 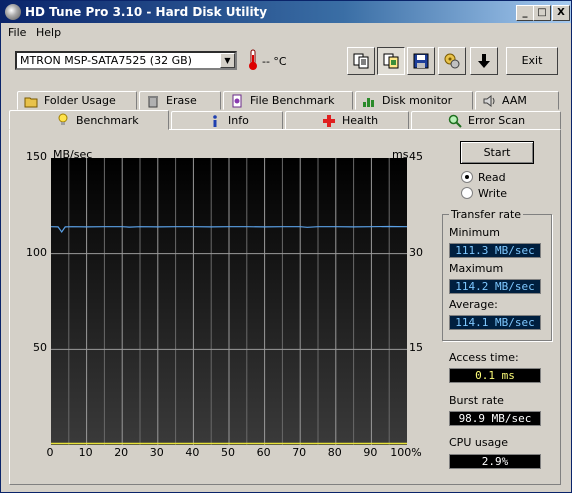 What do you see at coordinates (106, 60) in the screenshot?
I see `drive-select-value: MTRON MSP-SATA7525 (32 GB)` at bounding box center [106, 60].